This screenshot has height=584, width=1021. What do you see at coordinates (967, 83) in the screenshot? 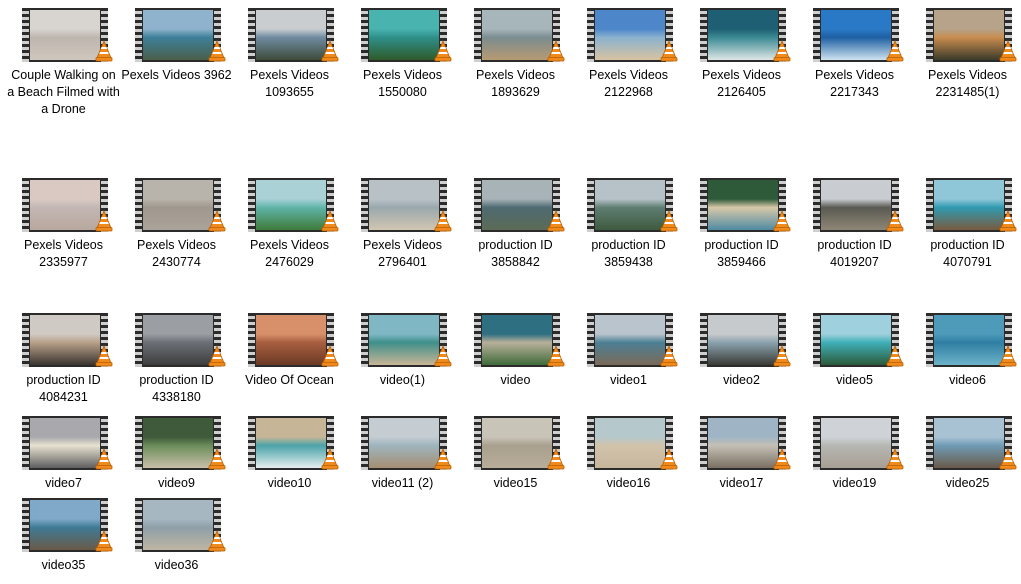
I see `file-name: Pexels Videos 2231485(1)` at bounding box center [967, 83].